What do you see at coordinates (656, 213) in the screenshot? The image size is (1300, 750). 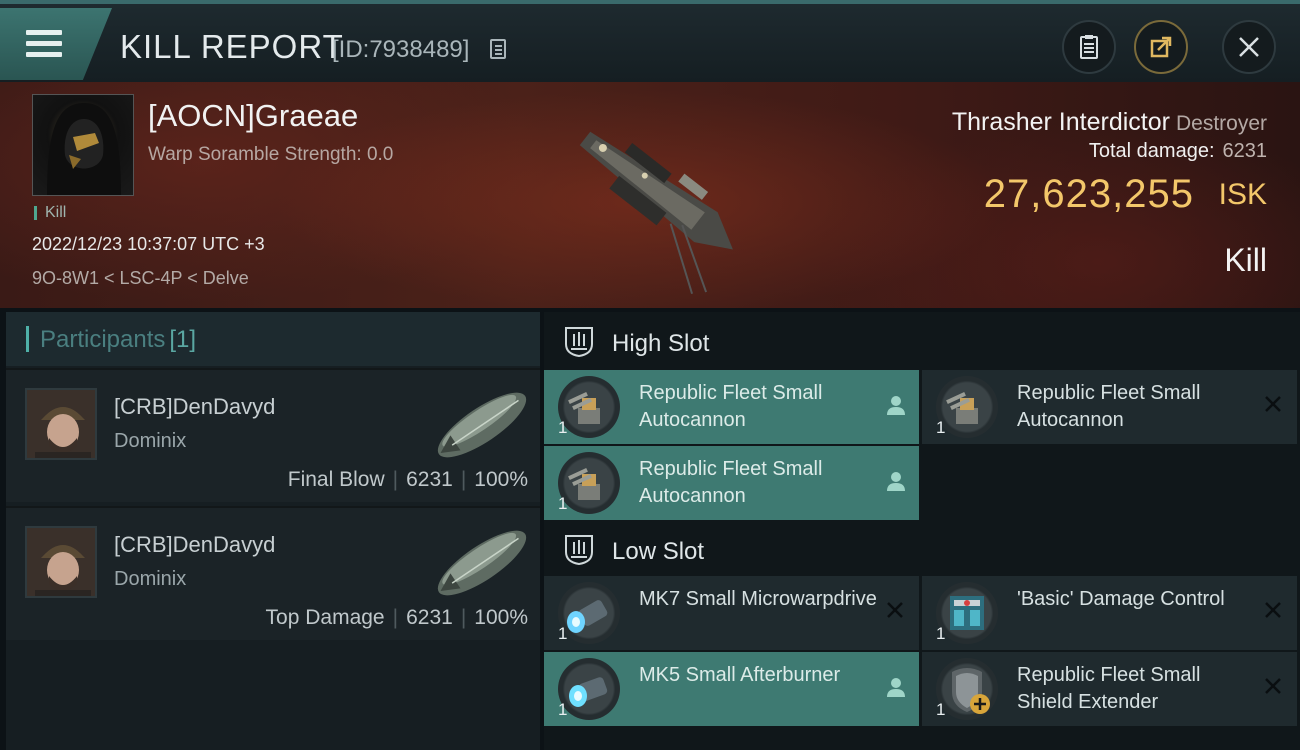 I see `victim-ship-image` at bounding box center [656, 213].